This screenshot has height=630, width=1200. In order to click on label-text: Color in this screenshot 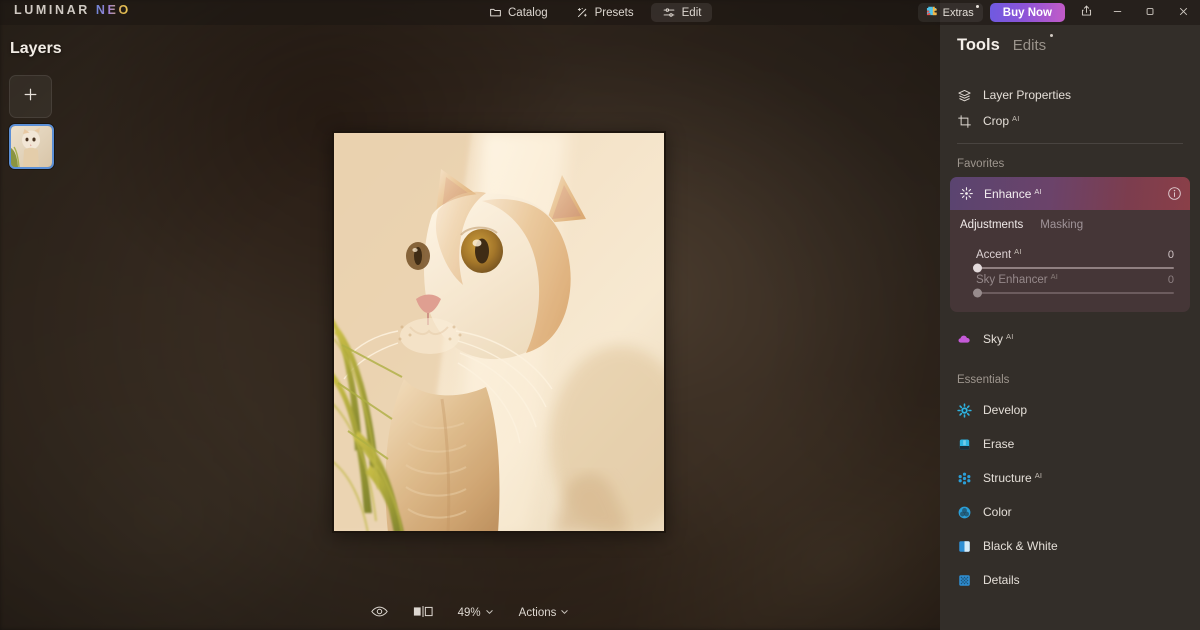, I will do `click(997, 512)`.